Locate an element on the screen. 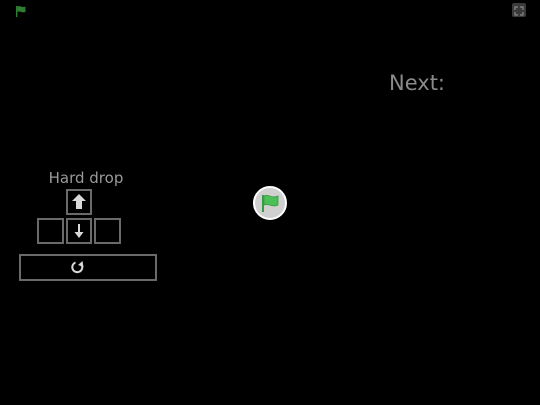 The width and height of the screenshot is (540, 405). rotate-key-button is located at coordinates (88, 267).